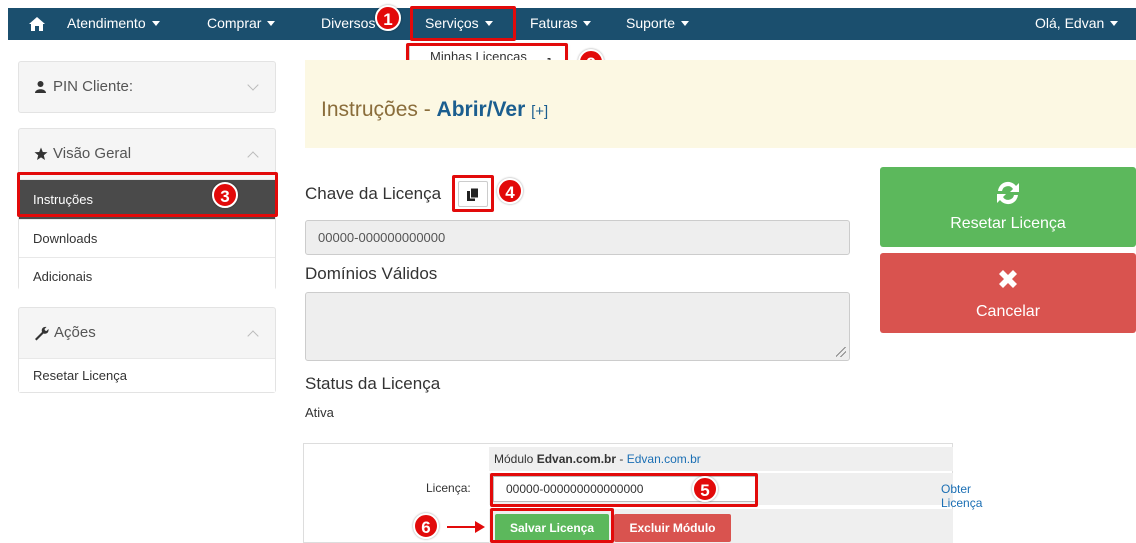 This screenshot has width=1136, height=543. What do you see at coordinates (658, 24) in the screenshot?
I see `nav-suporte: Suporte` at bounding box center [658, 24].